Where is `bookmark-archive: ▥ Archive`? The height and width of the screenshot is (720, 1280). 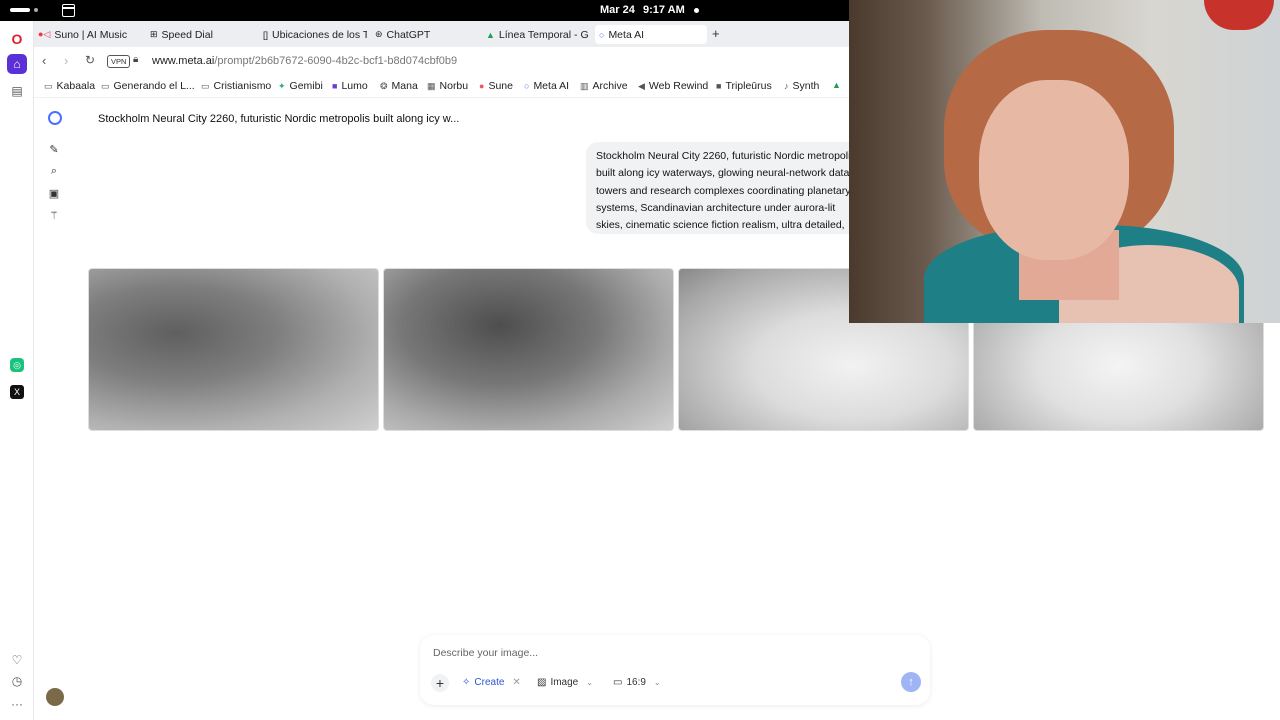 bookmark-archive: ▥ Archive is located at coordinates (604, 86).